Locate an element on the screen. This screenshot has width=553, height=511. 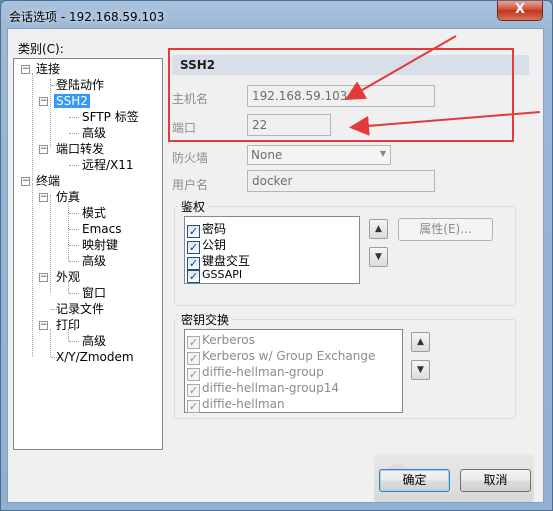
annotation-arrows is located at coordinates (442, 85).